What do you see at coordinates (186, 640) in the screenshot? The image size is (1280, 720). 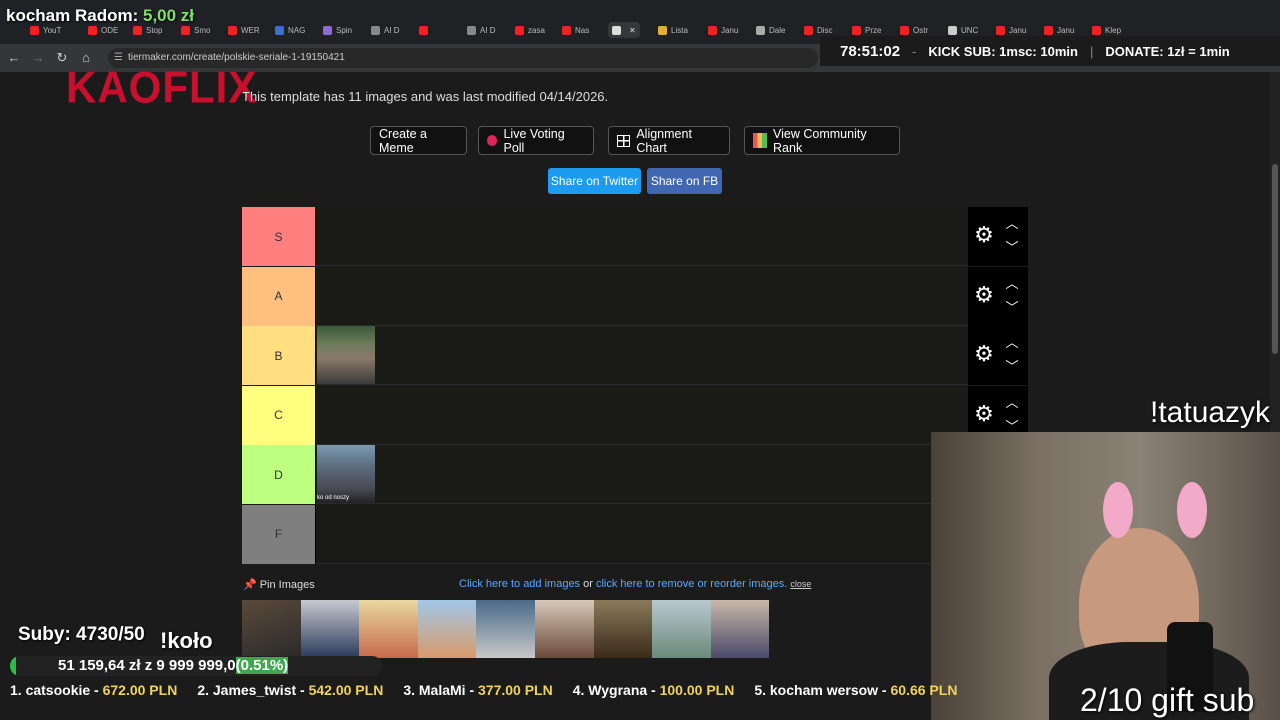 I see `kolo-command: !koło` at bounding box center [186, 640].